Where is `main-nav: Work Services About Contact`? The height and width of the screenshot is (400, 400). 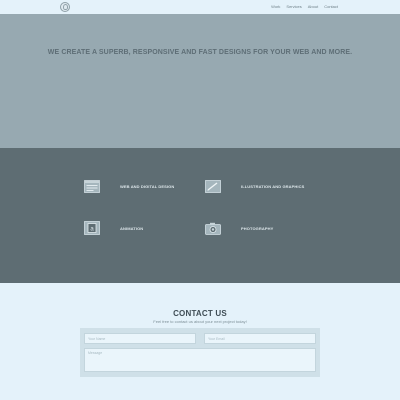
main-nav: Work Services About Contact is located at coordinates (304, 7).